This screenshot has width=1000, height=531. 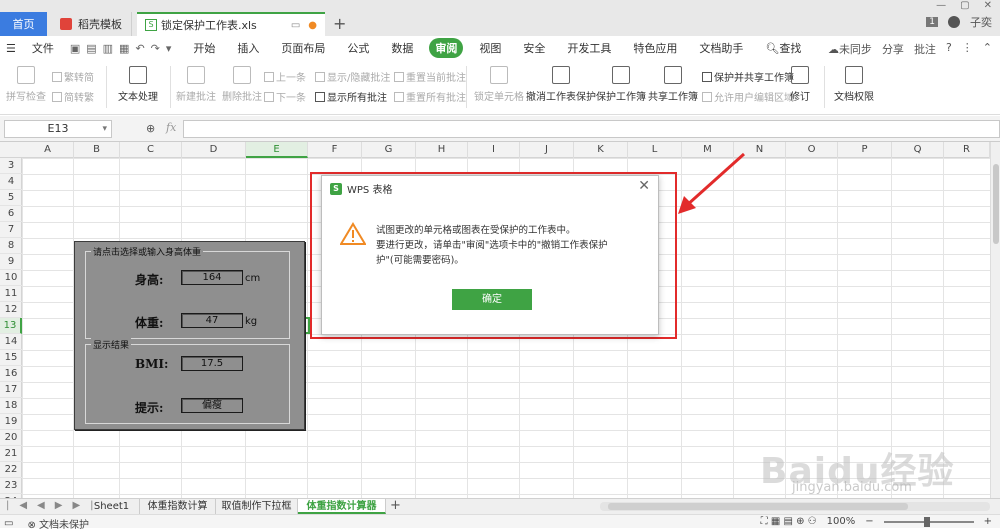 I want to click on sheet-tab-bmi-calc: 体重指数计算, so click(x=178, y=506).